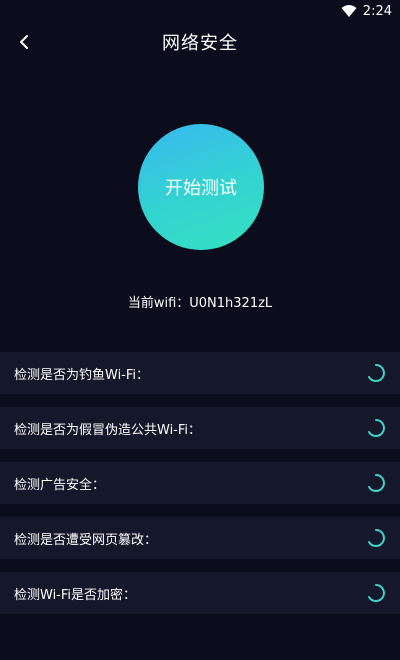  Describe the element at coordinates (200, 538) in the screenshot. I see `check-item-page-tampering: 检测是否遭受网页篡改：` at that location.